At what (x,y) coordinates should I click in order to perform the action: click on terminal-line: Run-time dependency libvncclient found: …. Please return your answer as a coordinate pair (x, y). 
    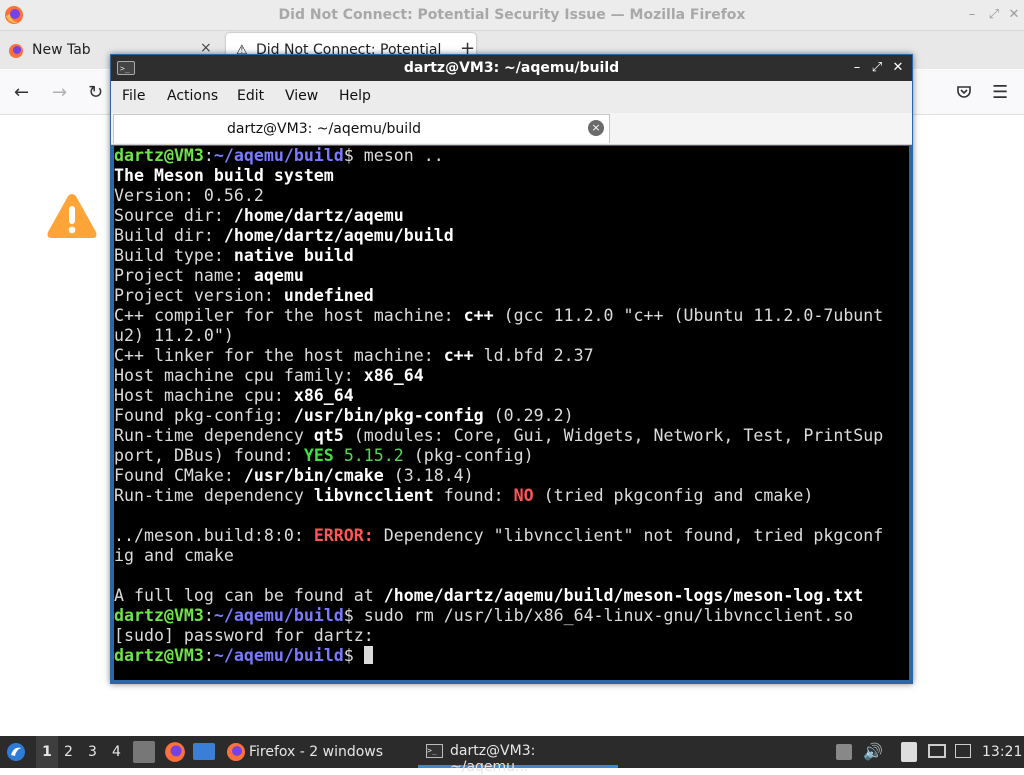
    Looking at the image, I should click on (498, 496).